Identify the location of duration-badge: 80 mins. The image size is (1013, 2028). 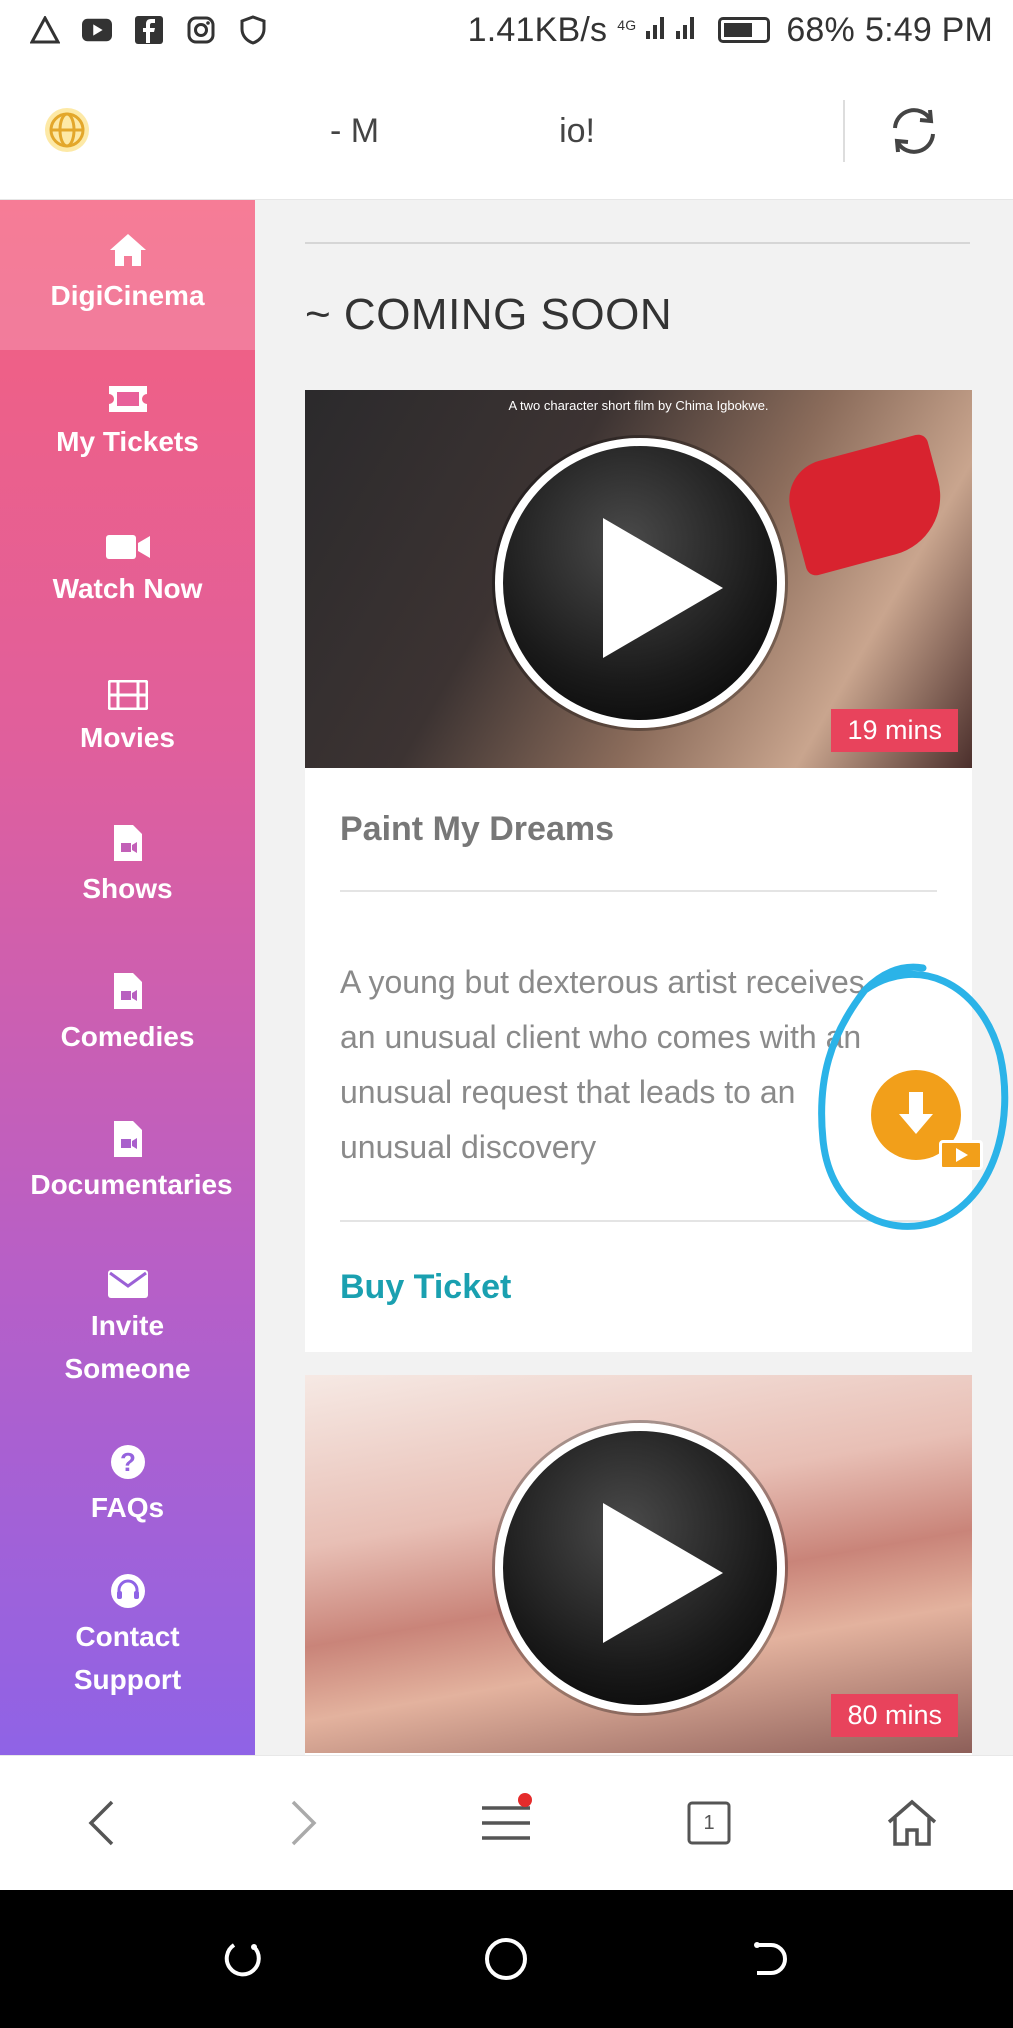
(894, 1715).